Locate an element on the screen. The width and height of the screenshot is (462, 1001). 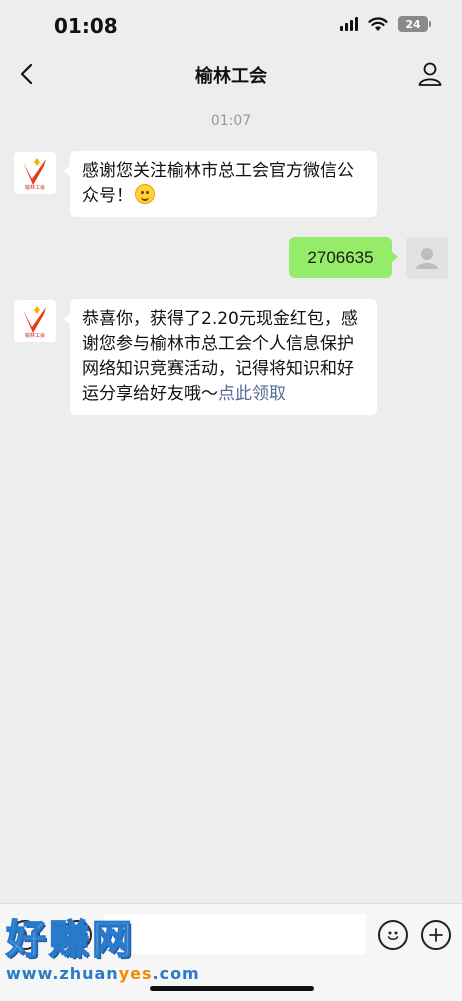
default-user-icon is located at coordinates (427, 258).